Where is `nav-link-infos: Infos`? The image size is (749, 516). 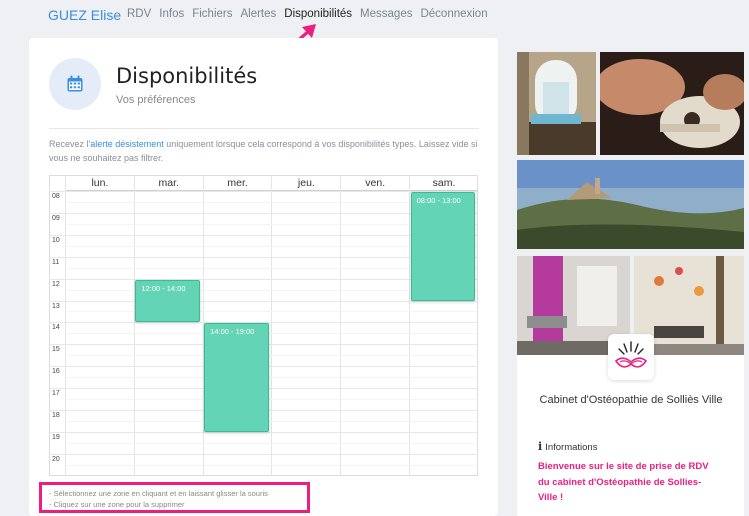
nav-link-infos: Infos is located at coordinates (171, 14).